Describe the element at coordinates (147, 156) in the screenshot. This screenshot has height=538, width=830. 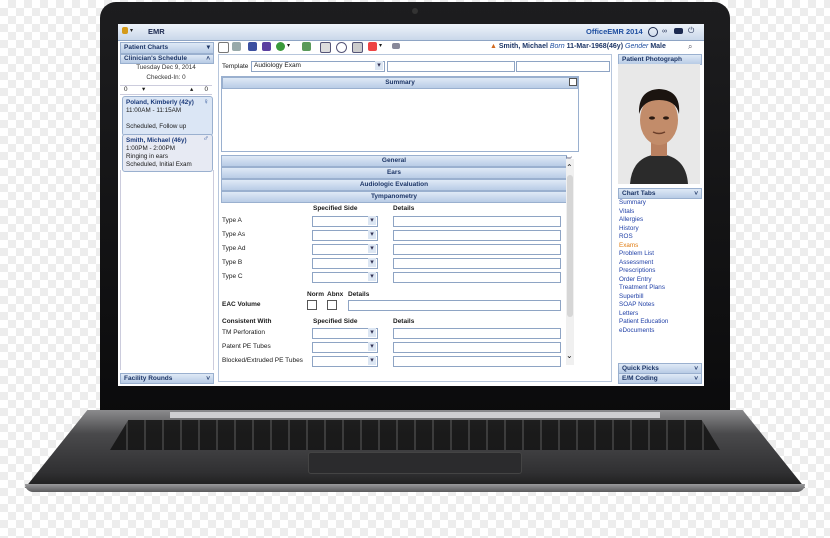
I see `appointment-reason: Ringing in ears` at that location.